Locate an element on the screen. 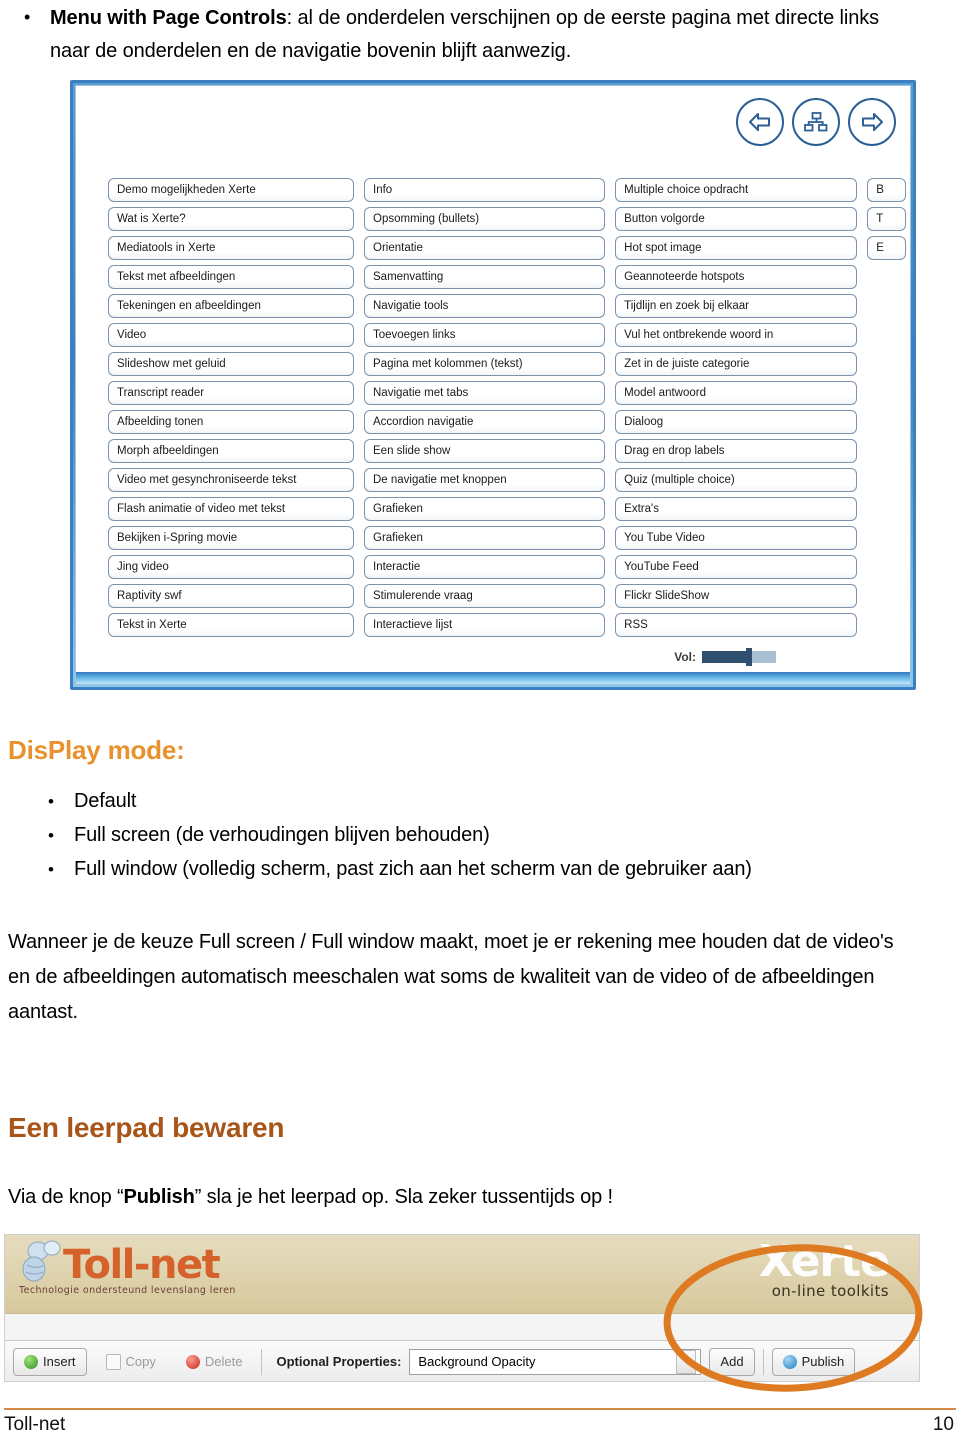 The height and width of the screenshot is (1450, 960). menu-item: Tekst met afbeeldingen is located at coordinates (231, 277).